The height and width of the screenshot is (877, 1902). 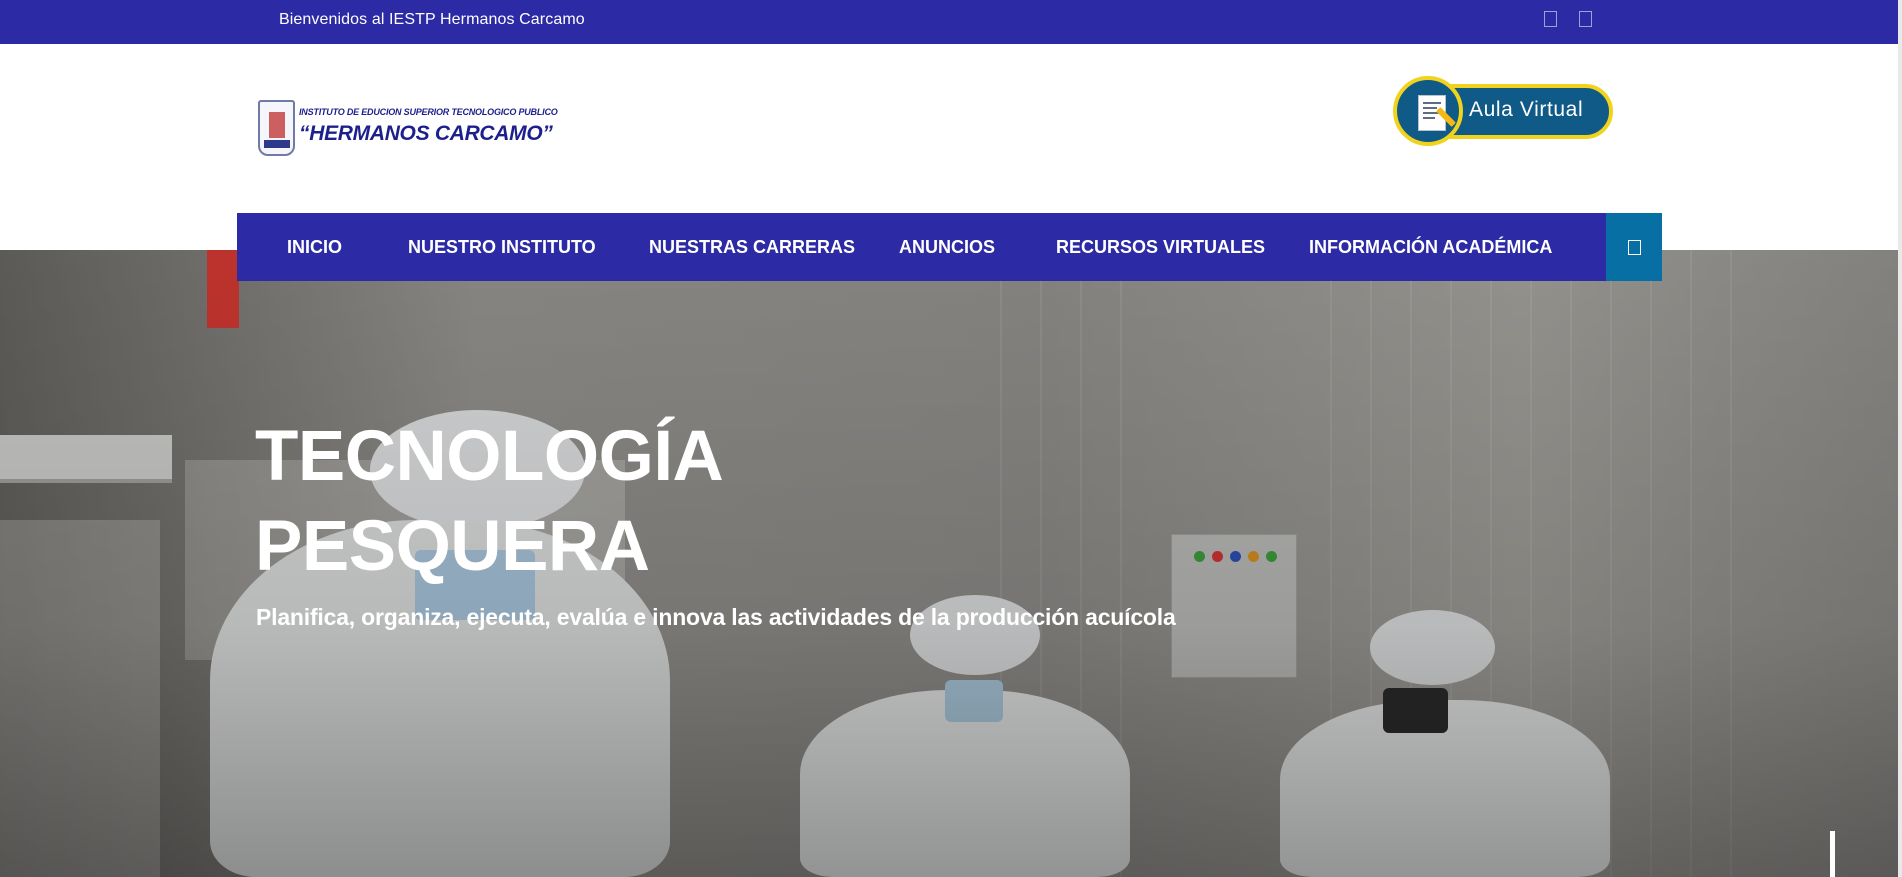 I want to click on page-scrollbar, so click(x=1900, y=438).